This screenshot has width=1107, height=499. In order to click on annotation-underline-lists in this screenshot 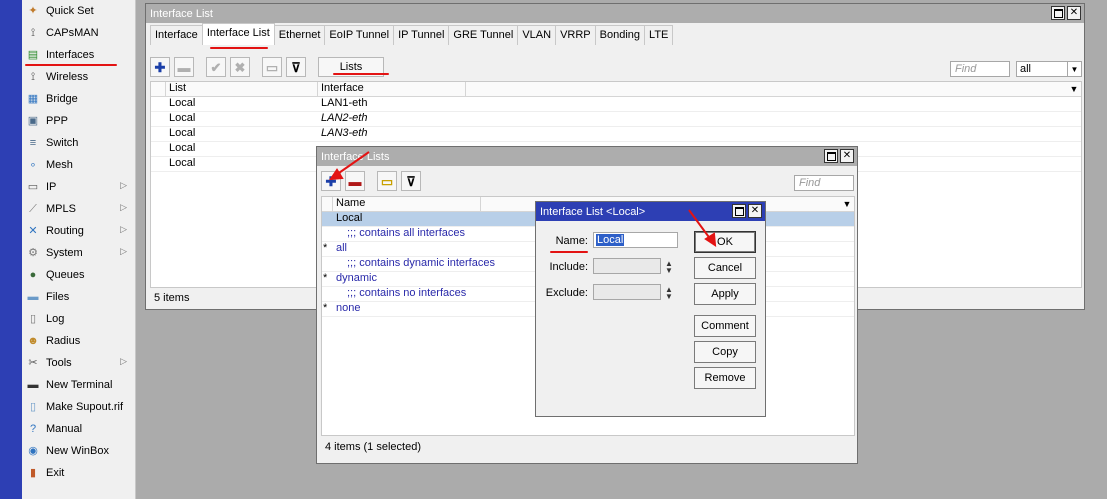, I will do `click(361, 74)`.